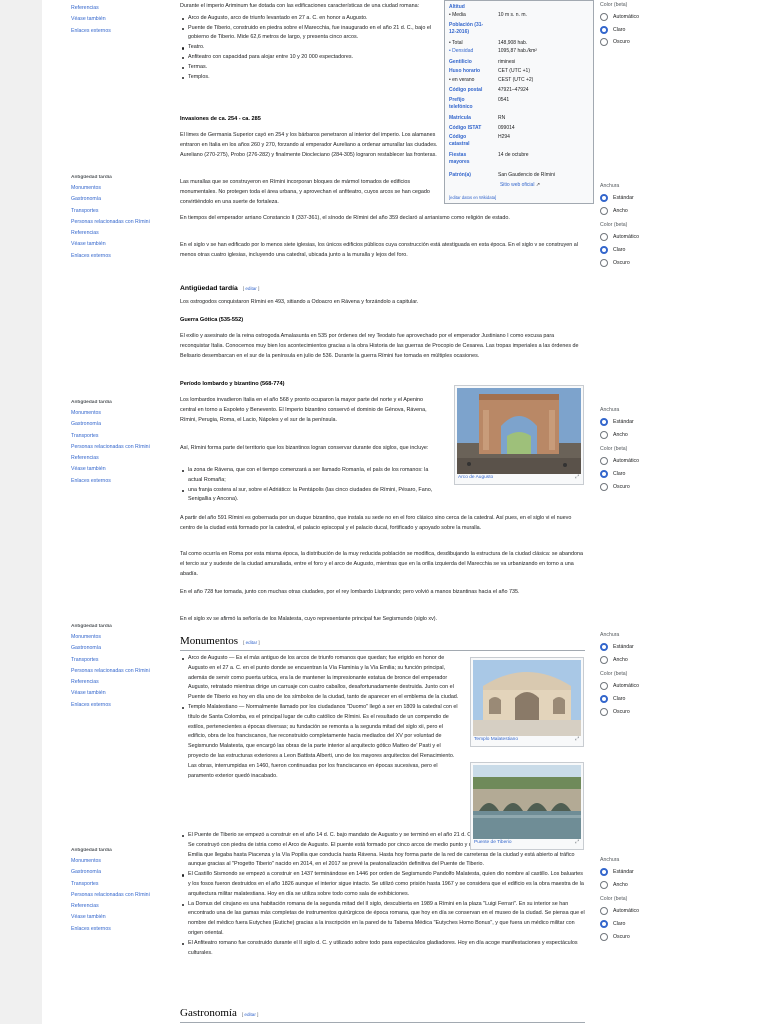 The image size is (768, 1024). I want to click on infobox-key: Fiestas mayores, so click(467, 159).